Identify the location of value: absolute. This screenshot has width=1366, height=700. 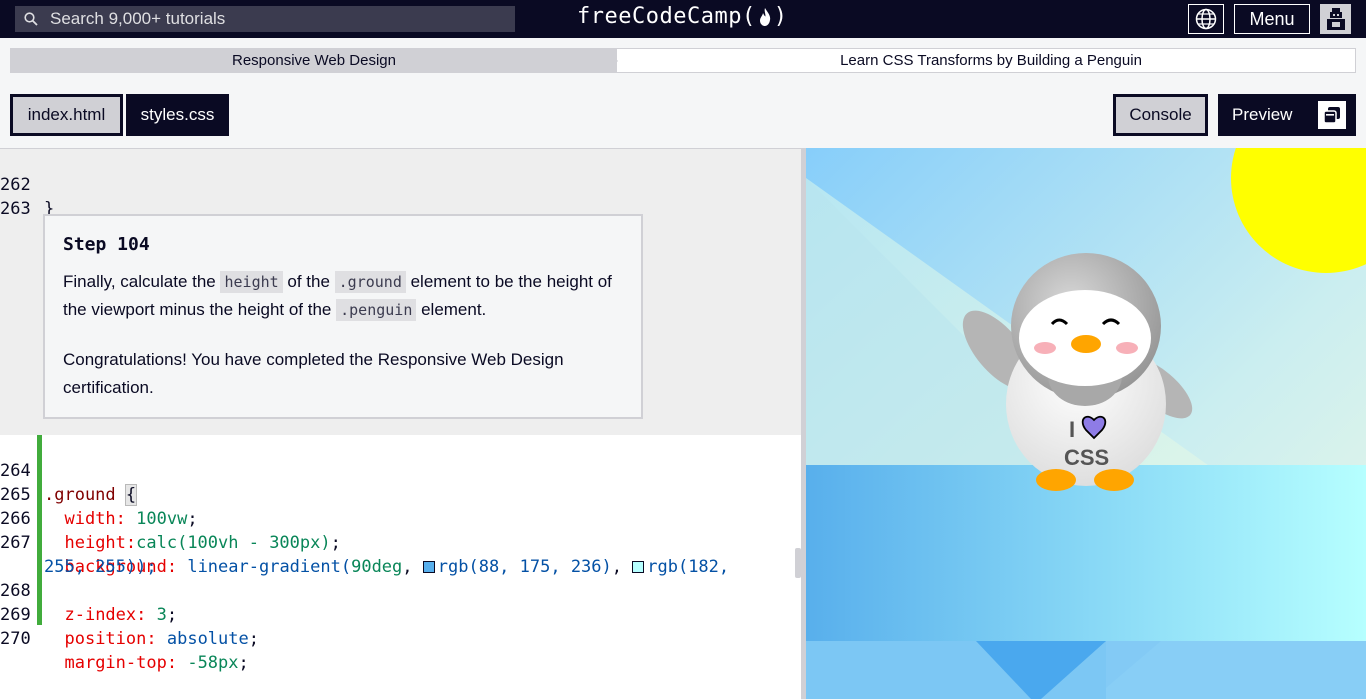
(207, 639).